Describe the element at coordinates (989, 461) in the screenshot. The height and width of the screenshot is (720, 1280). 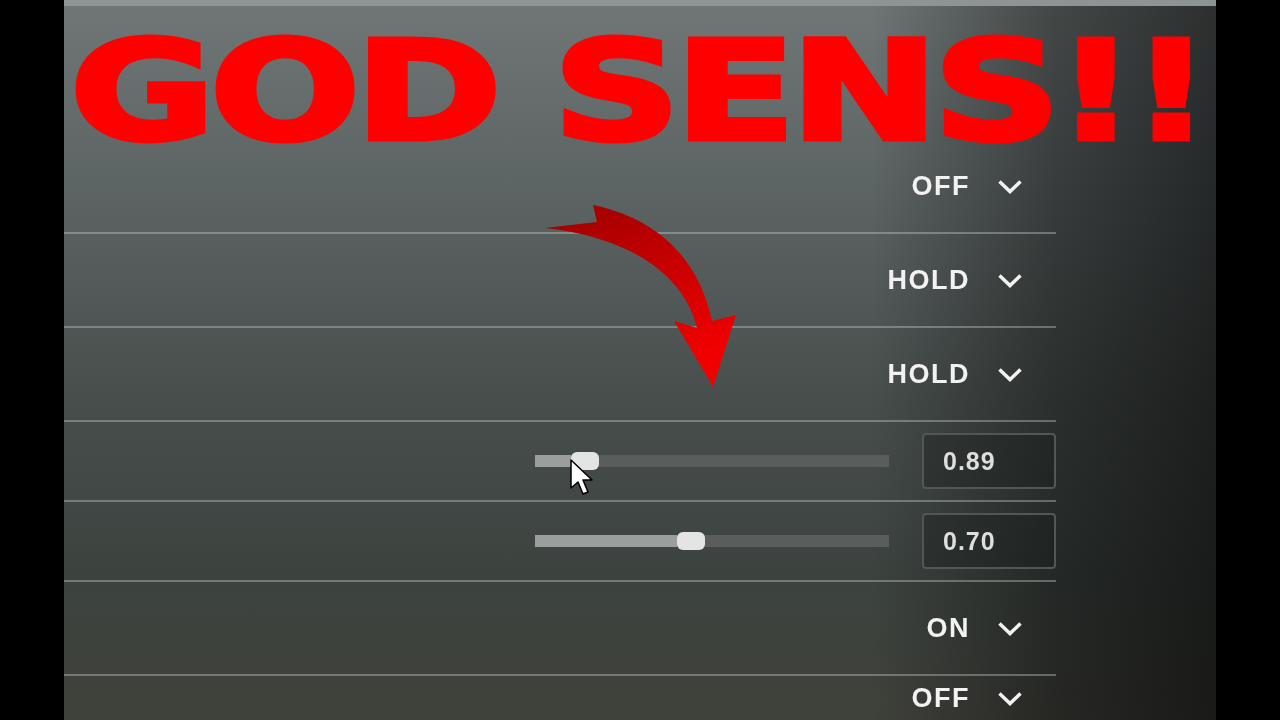
I see `value-field: 0.89` at that location.